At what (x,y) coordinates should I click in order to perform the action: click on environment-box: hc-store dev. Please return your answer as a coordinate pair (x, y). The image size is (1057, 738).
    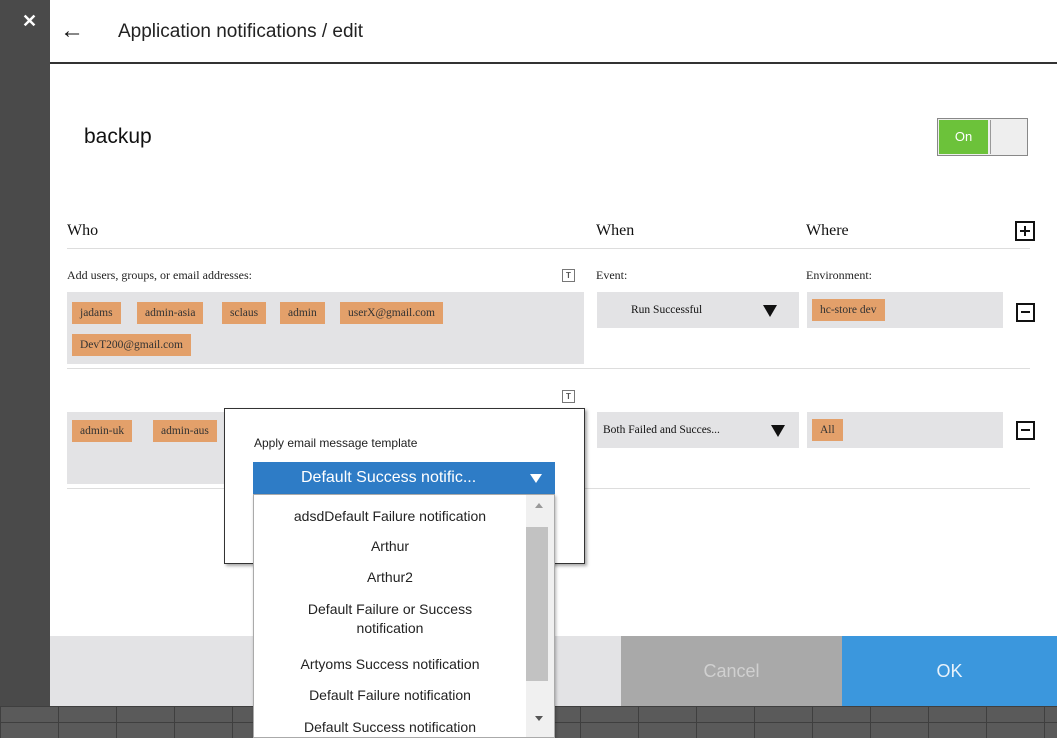
    Looking at the image, I should click on (905, 310).